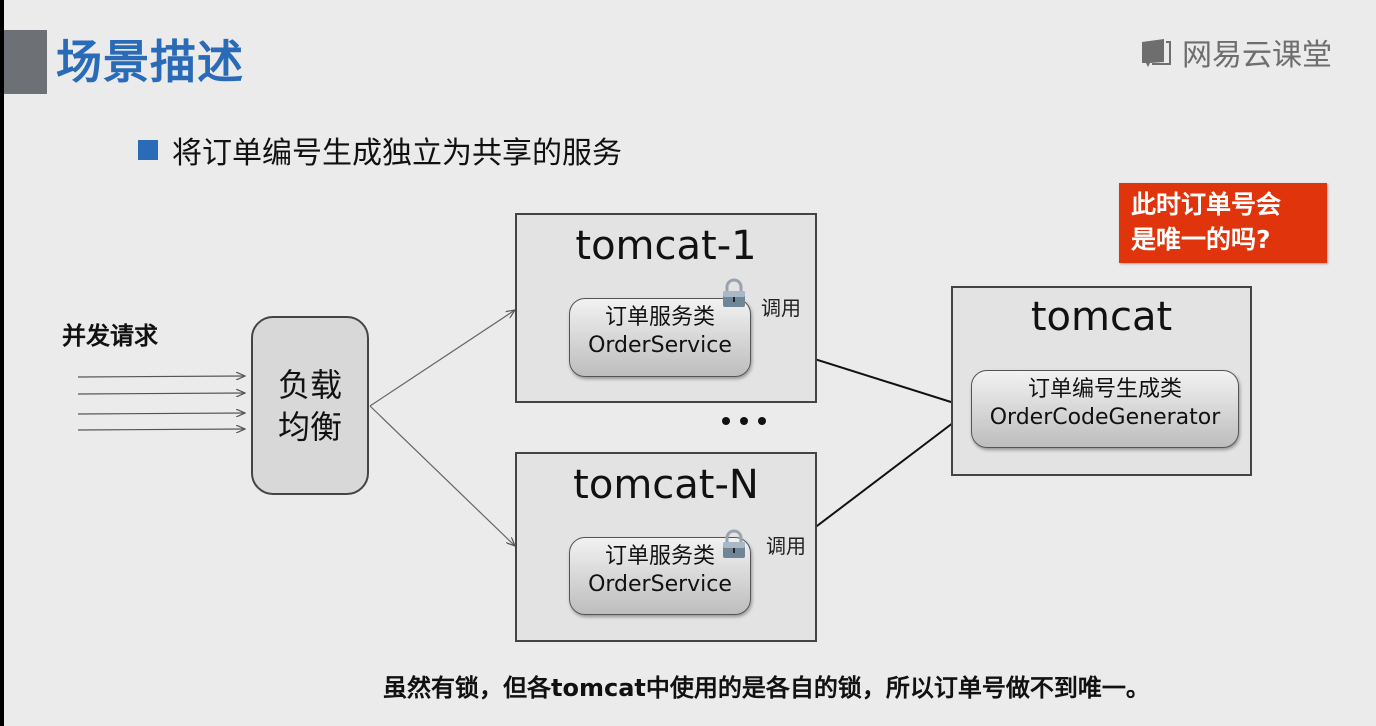 The image size is (1376, 726). I want to click on service-cn: 订单编号生成类, so click(1104, 389).